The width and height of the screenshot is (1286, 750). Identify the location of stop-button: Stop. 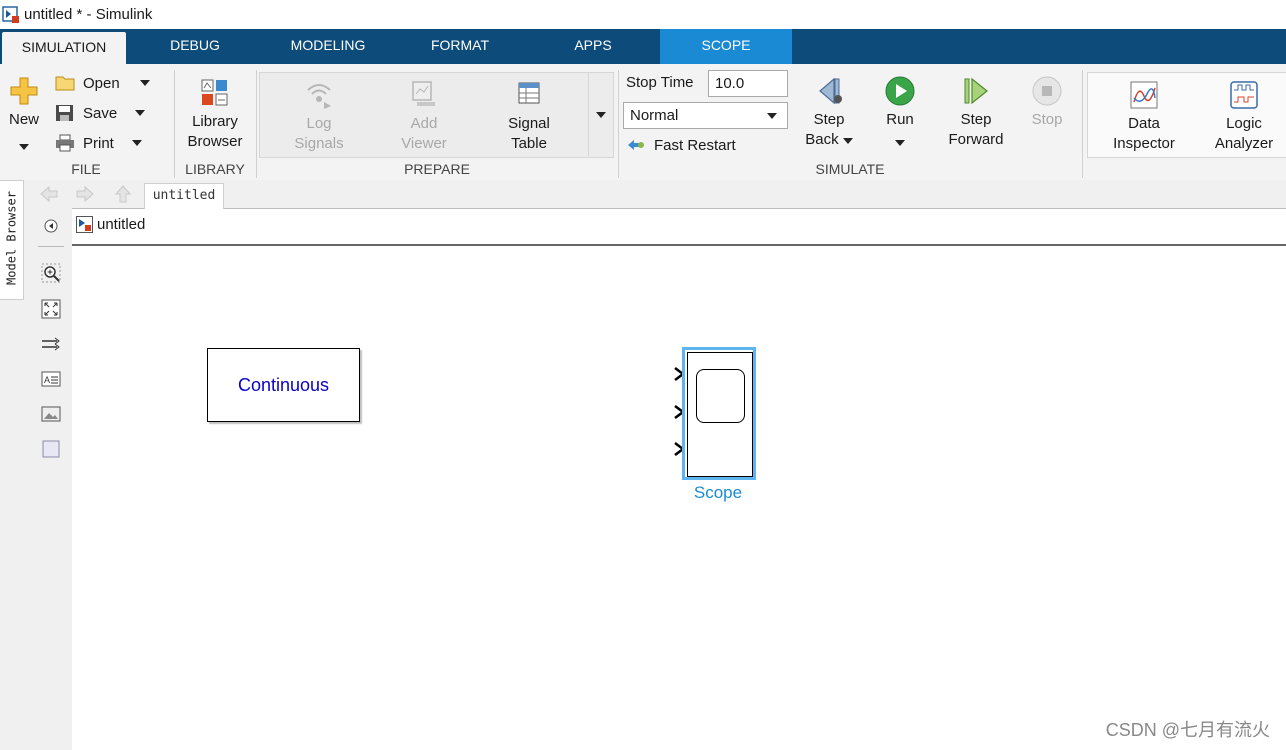
(1047, 103).